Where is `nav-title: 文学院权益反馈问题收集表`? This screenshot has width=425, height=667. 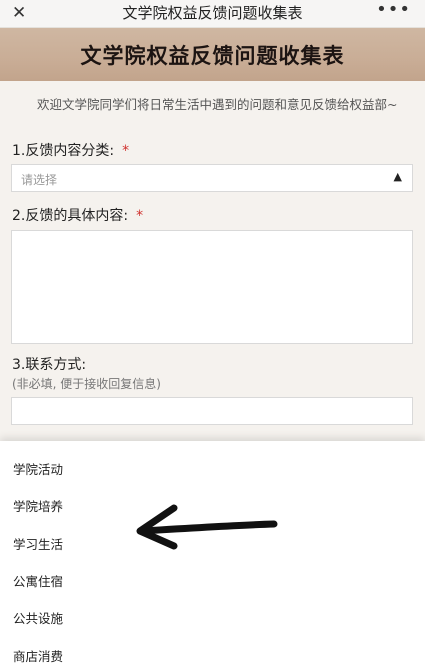 nav-title: 文学院权益反馈问题收集表 is located at coordinates (212, 13).